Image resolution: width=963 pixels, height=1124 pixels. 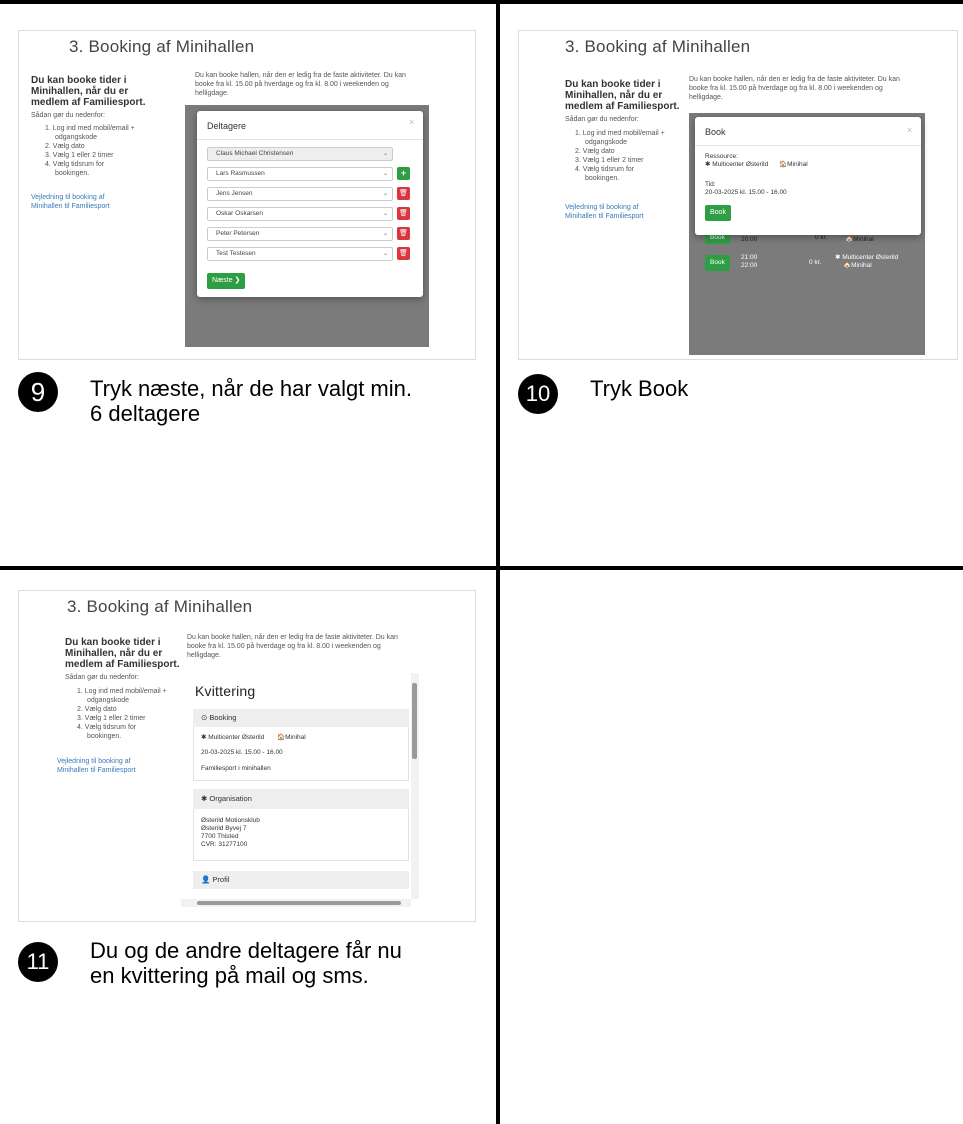 What do you see at coordinates (715, 132) in the screenshot?
I see `modal-title: Book` at bounding box center [715, 132].